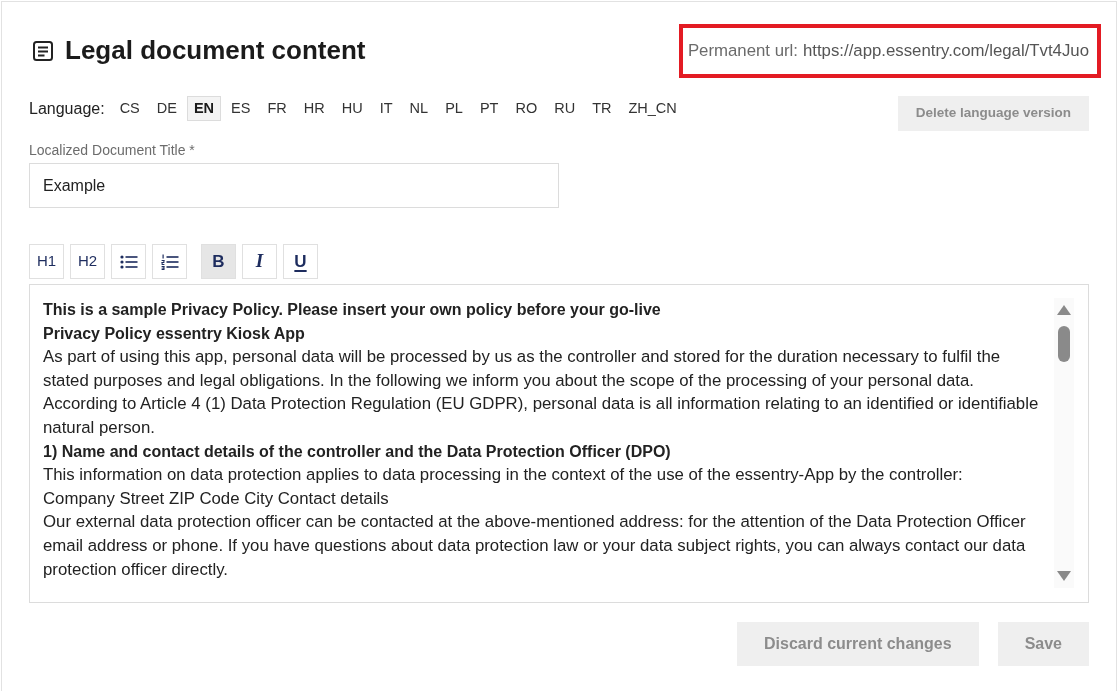  Describe the element at coordinates (352, 310) in the screenshot. I see `policy-heading: This is a sample Privacy Policy. Please insert your own policy before your go-live` at that location.